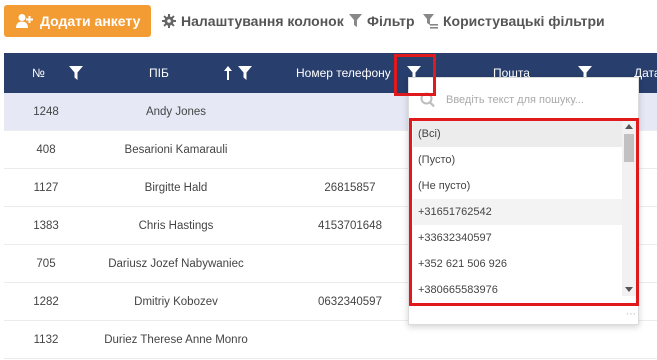 This screenshot has height=360, width=657. I want to click on user-filters-button: Користувацькі фільтри, so click(514, 21).